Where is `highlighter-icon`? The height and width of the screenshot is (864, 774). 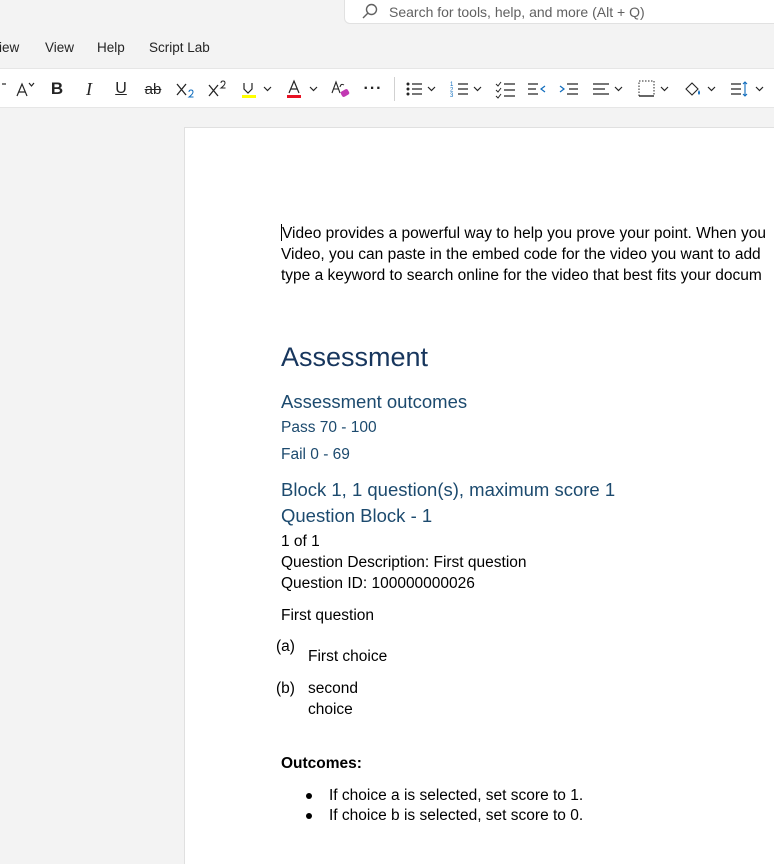 highlighter-icon is located at coordinates (257, 90).